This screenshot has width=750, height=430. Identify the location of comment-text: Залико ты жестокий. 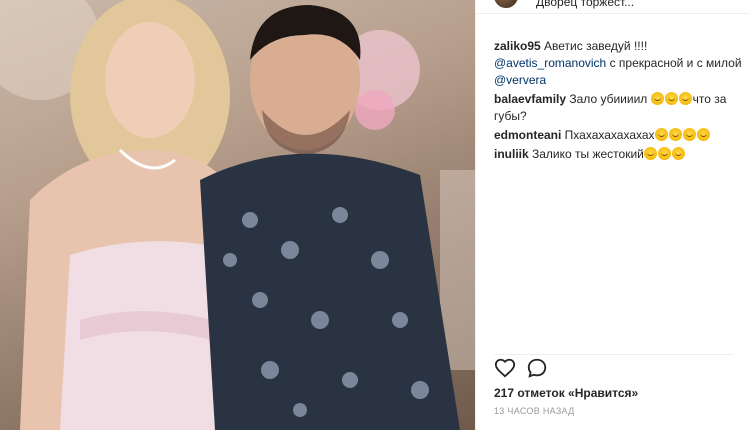
(586, 154).